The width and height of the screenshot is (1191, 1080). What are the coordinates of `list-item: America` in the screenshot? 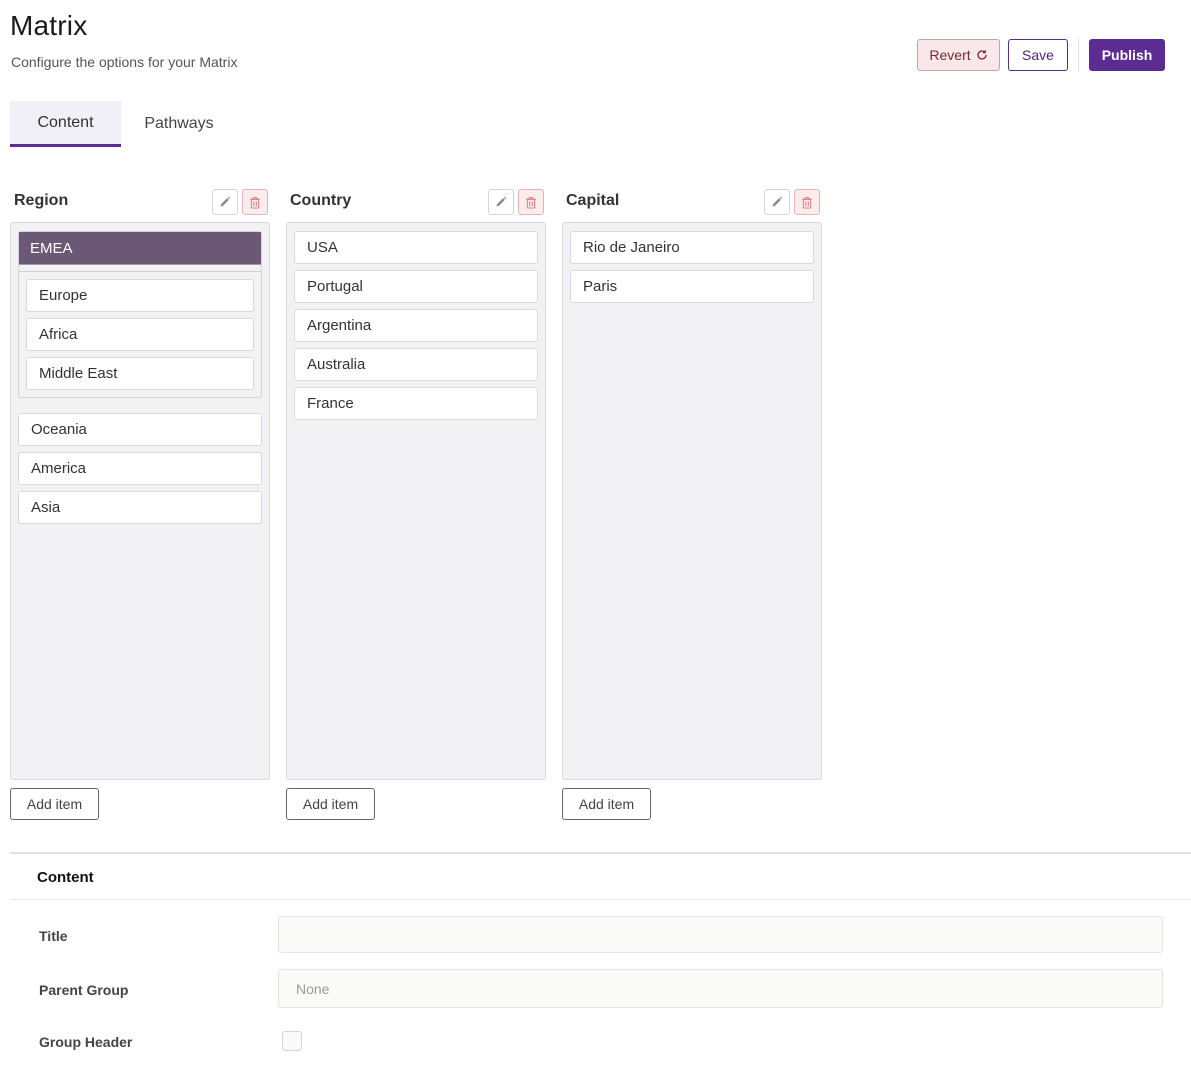 It's located at (140, 468).